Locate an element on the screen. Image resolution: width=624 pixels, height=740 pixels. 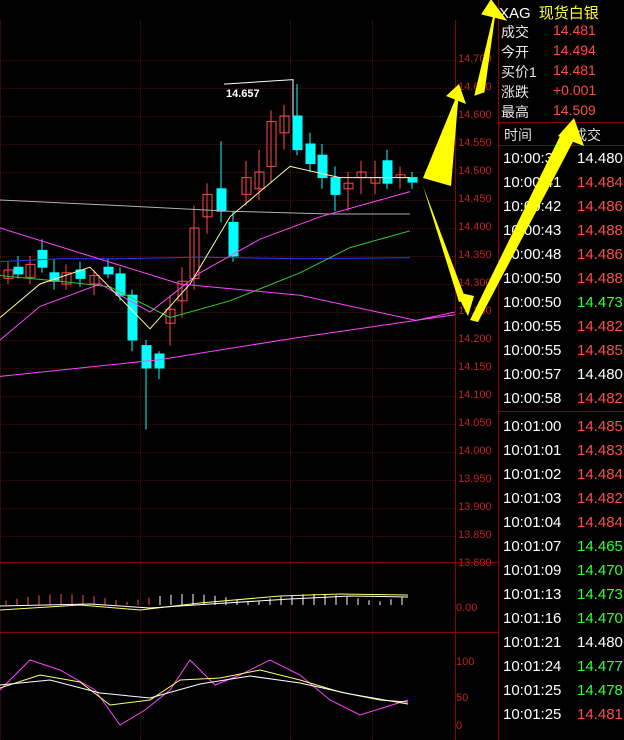
tick-time: 10:01:07 is located at coordinates (532, 546).